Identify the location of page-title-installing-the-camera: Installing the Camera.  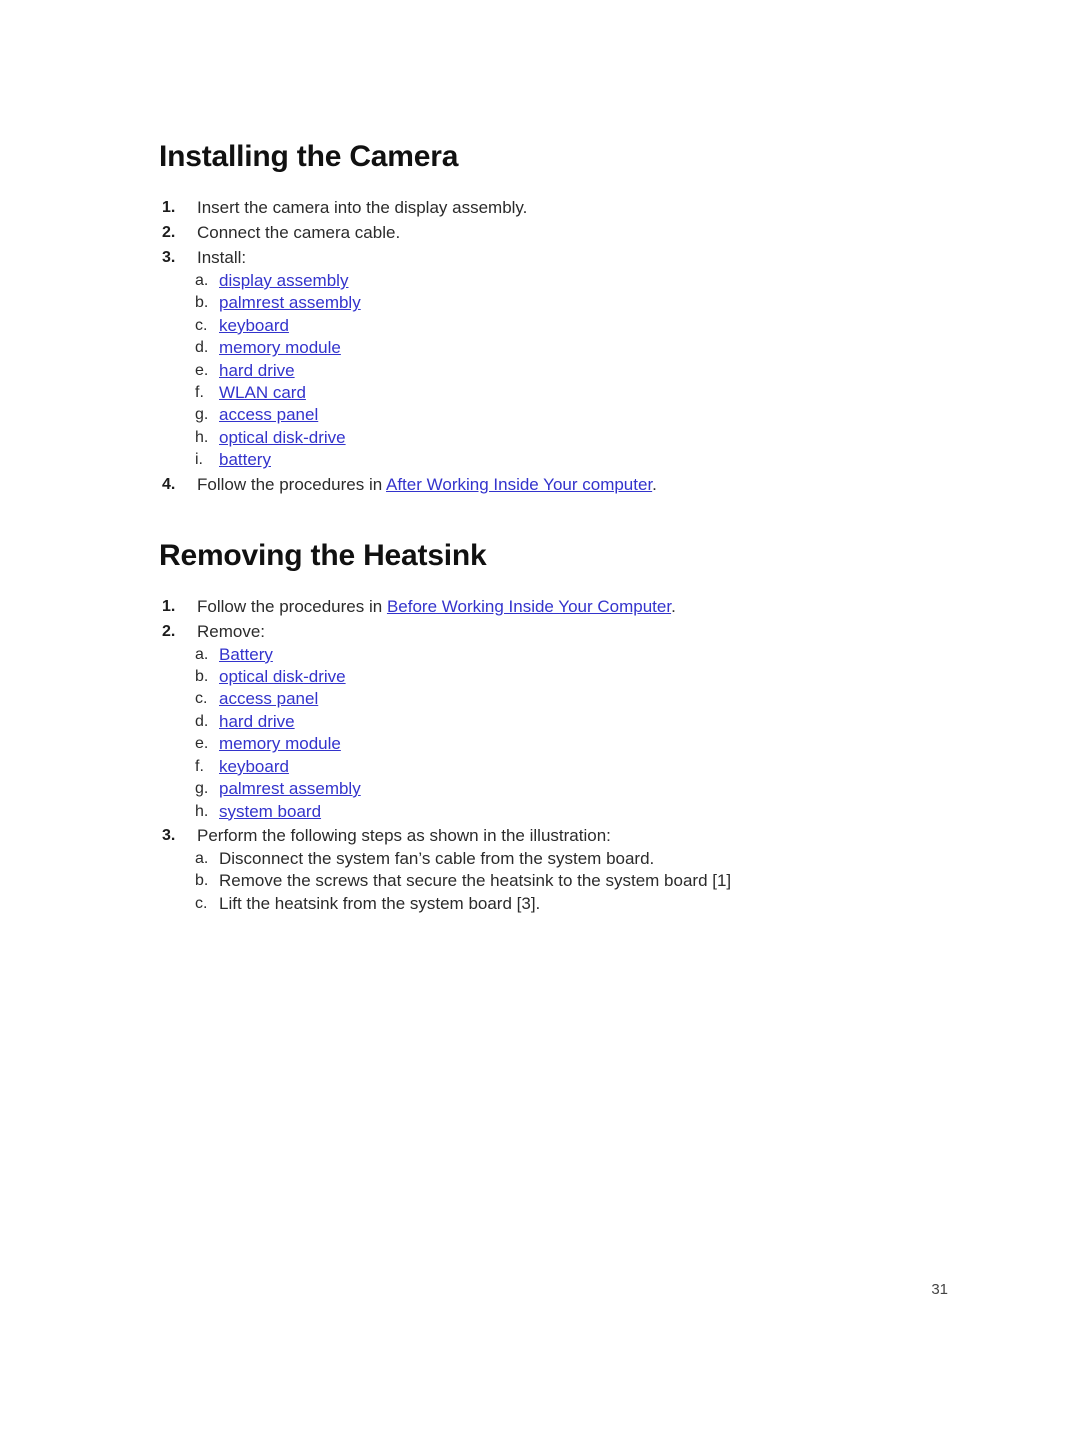
(309, 156).